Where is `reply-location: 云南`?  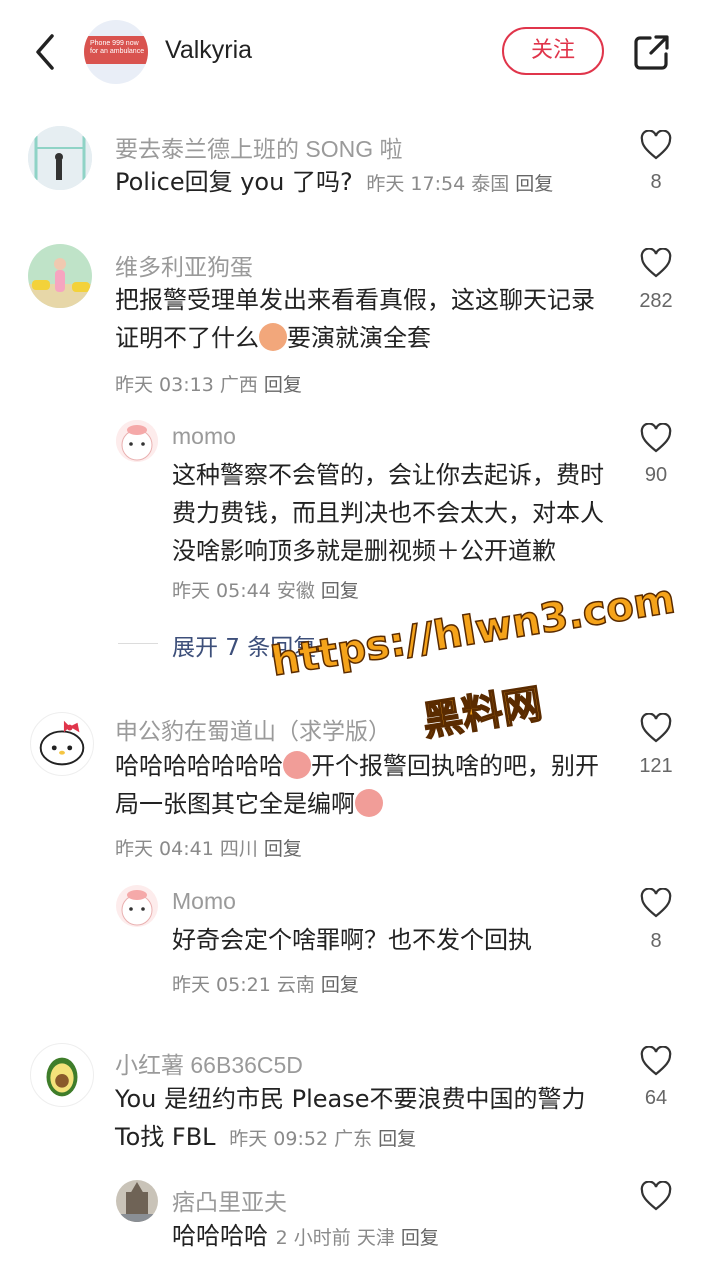
reply-location: 云南 is located at coordinates (295, 985).